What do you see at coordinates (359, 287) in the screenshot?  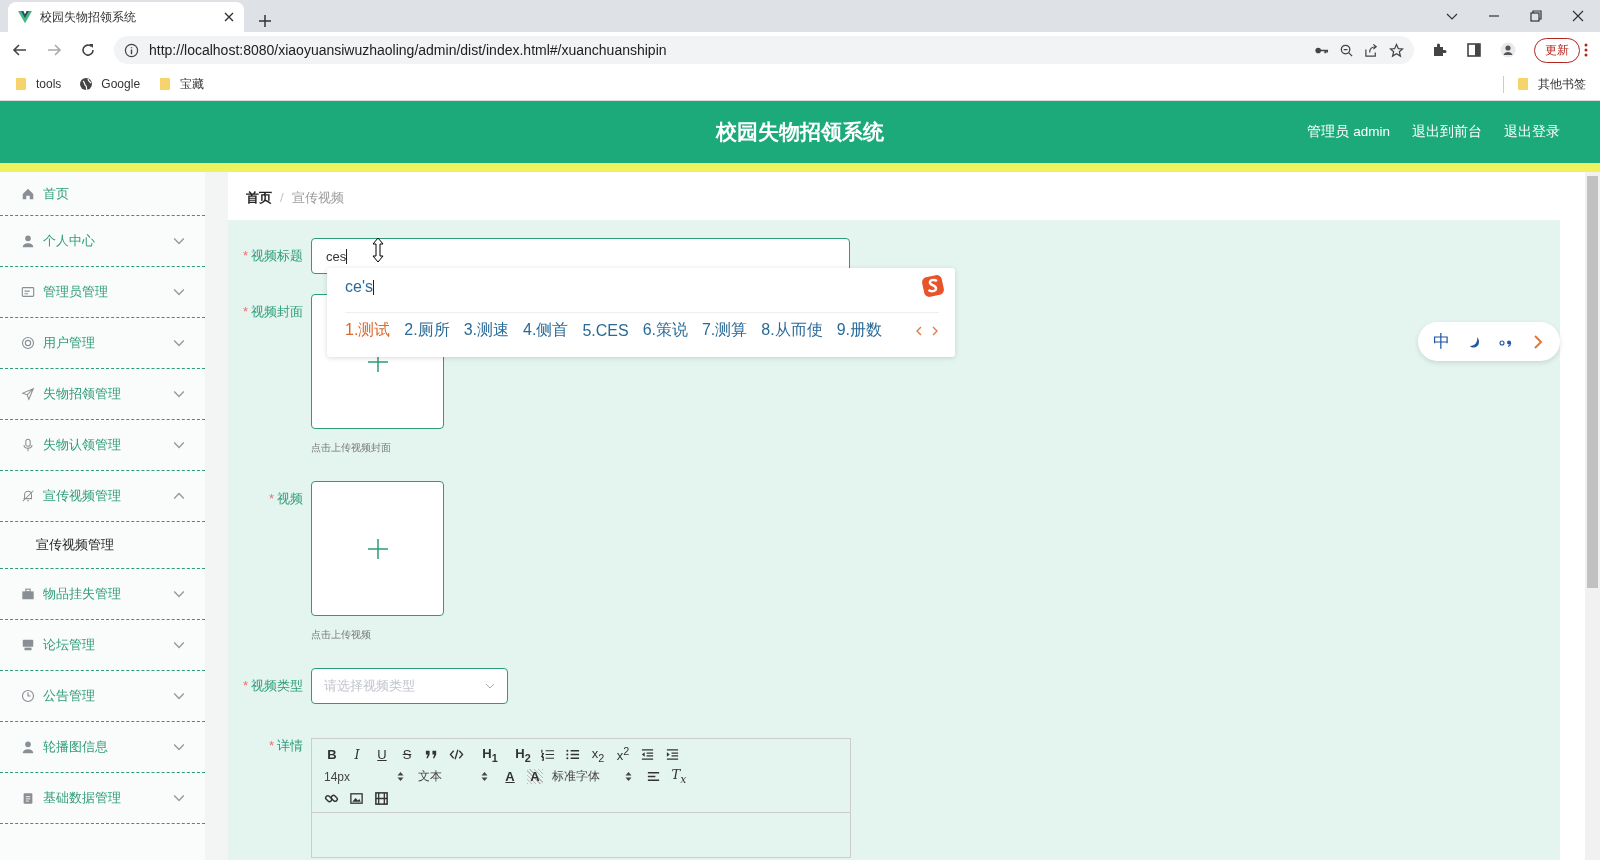 I see `ime-composition: ce's` at bounding box center [359, 287].